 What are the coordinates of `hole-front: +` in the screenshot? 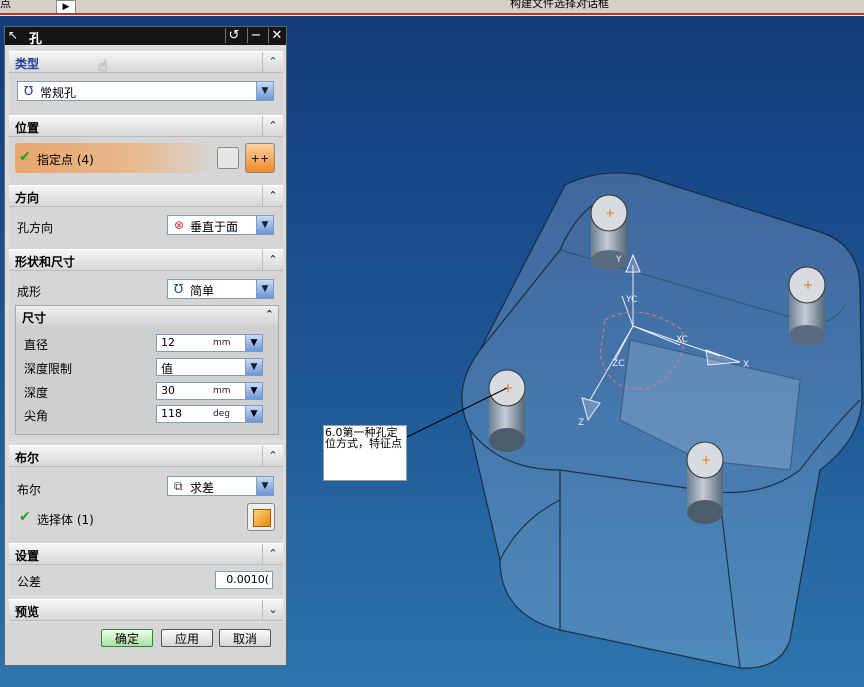 It's located at (705, 482).